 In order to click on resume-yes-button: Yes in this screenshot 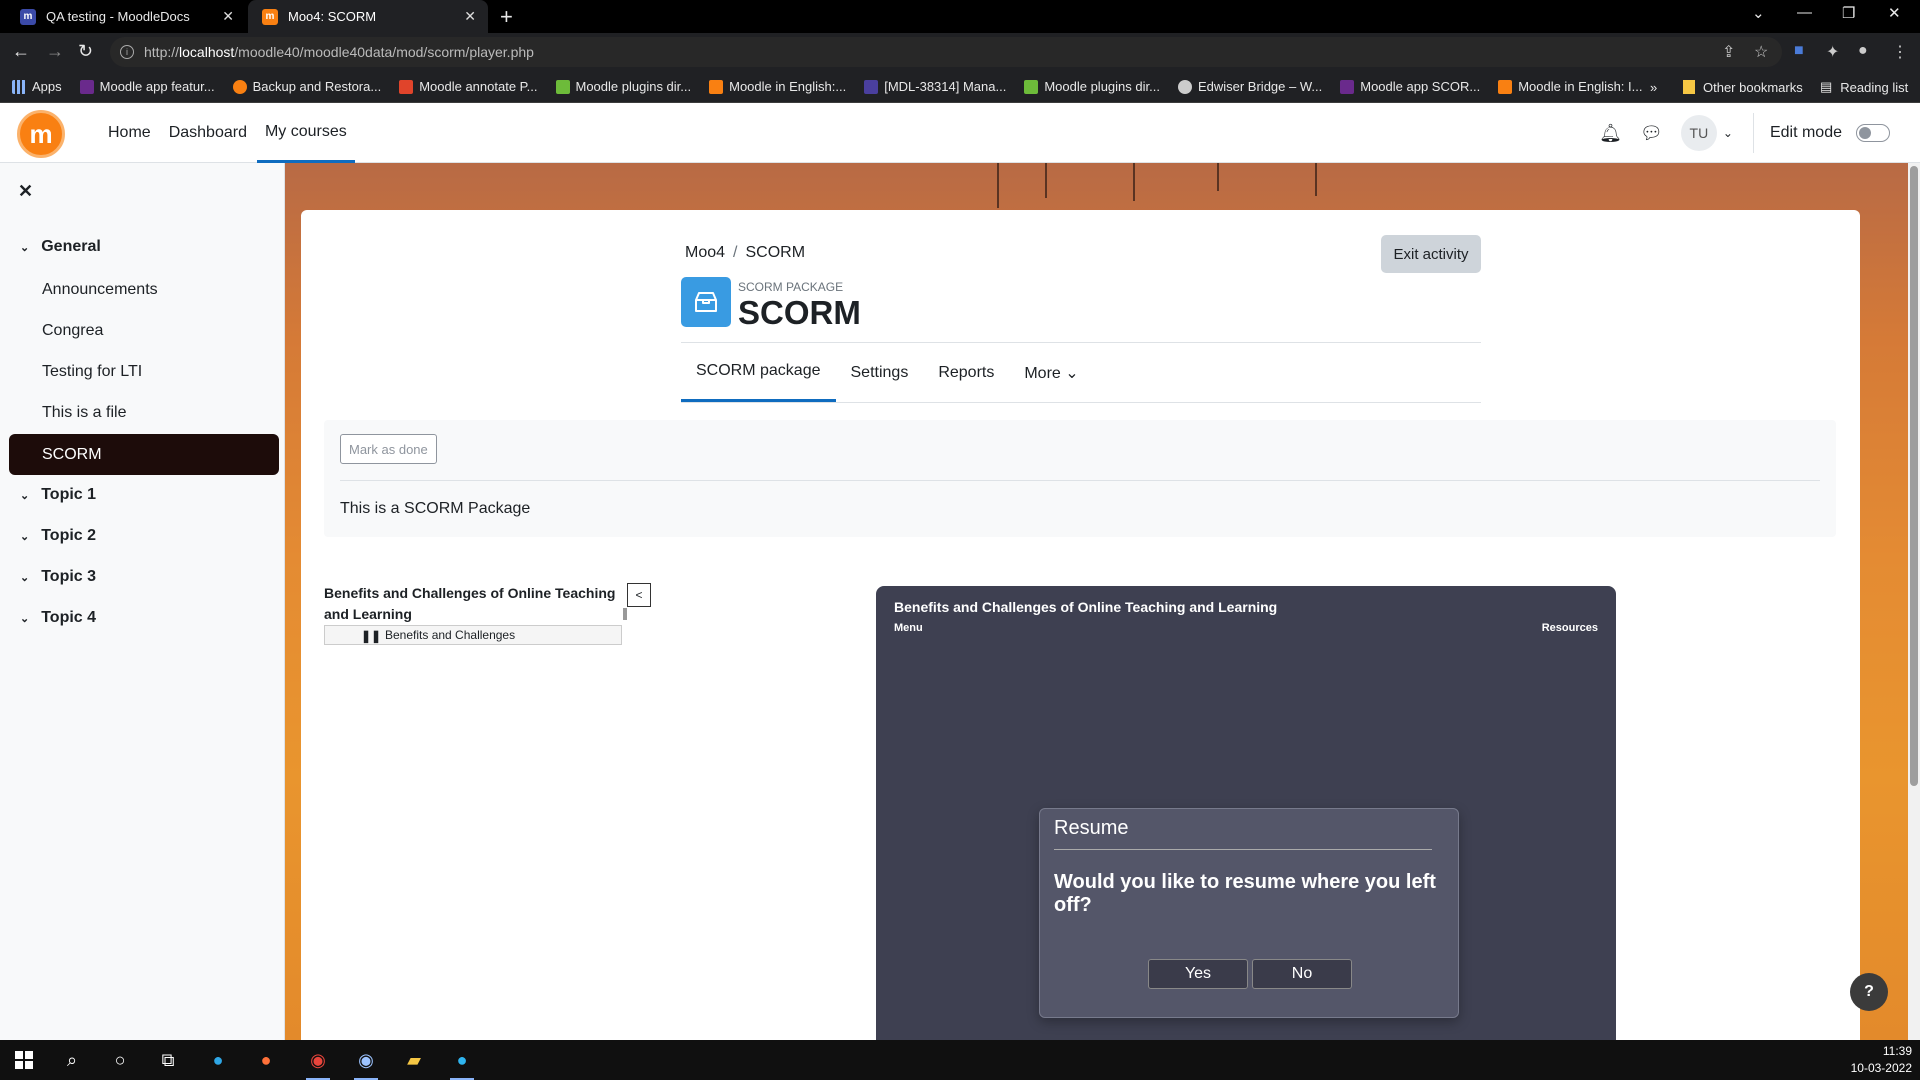, I will do `click(1198, 974)`.